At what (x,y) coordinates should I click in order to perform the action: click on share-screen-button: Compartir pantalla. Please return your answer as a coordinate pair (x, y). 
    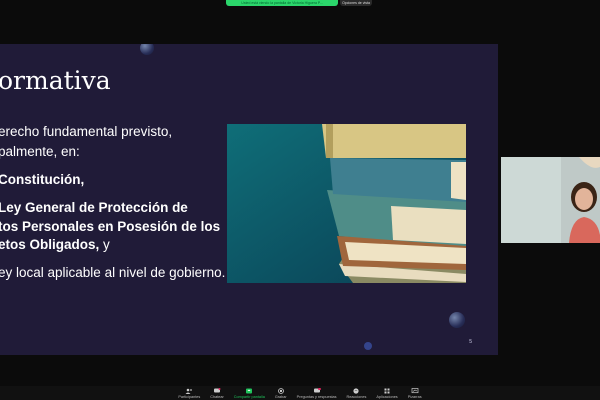
    Looking at the image, I should click on (249, 394).